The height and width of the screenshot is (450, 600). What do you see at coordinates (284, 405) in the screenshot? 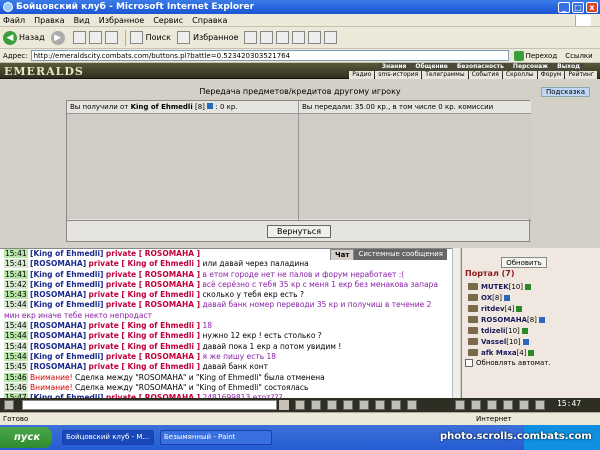
I see `send-icon` at bounding box center [284, 405].